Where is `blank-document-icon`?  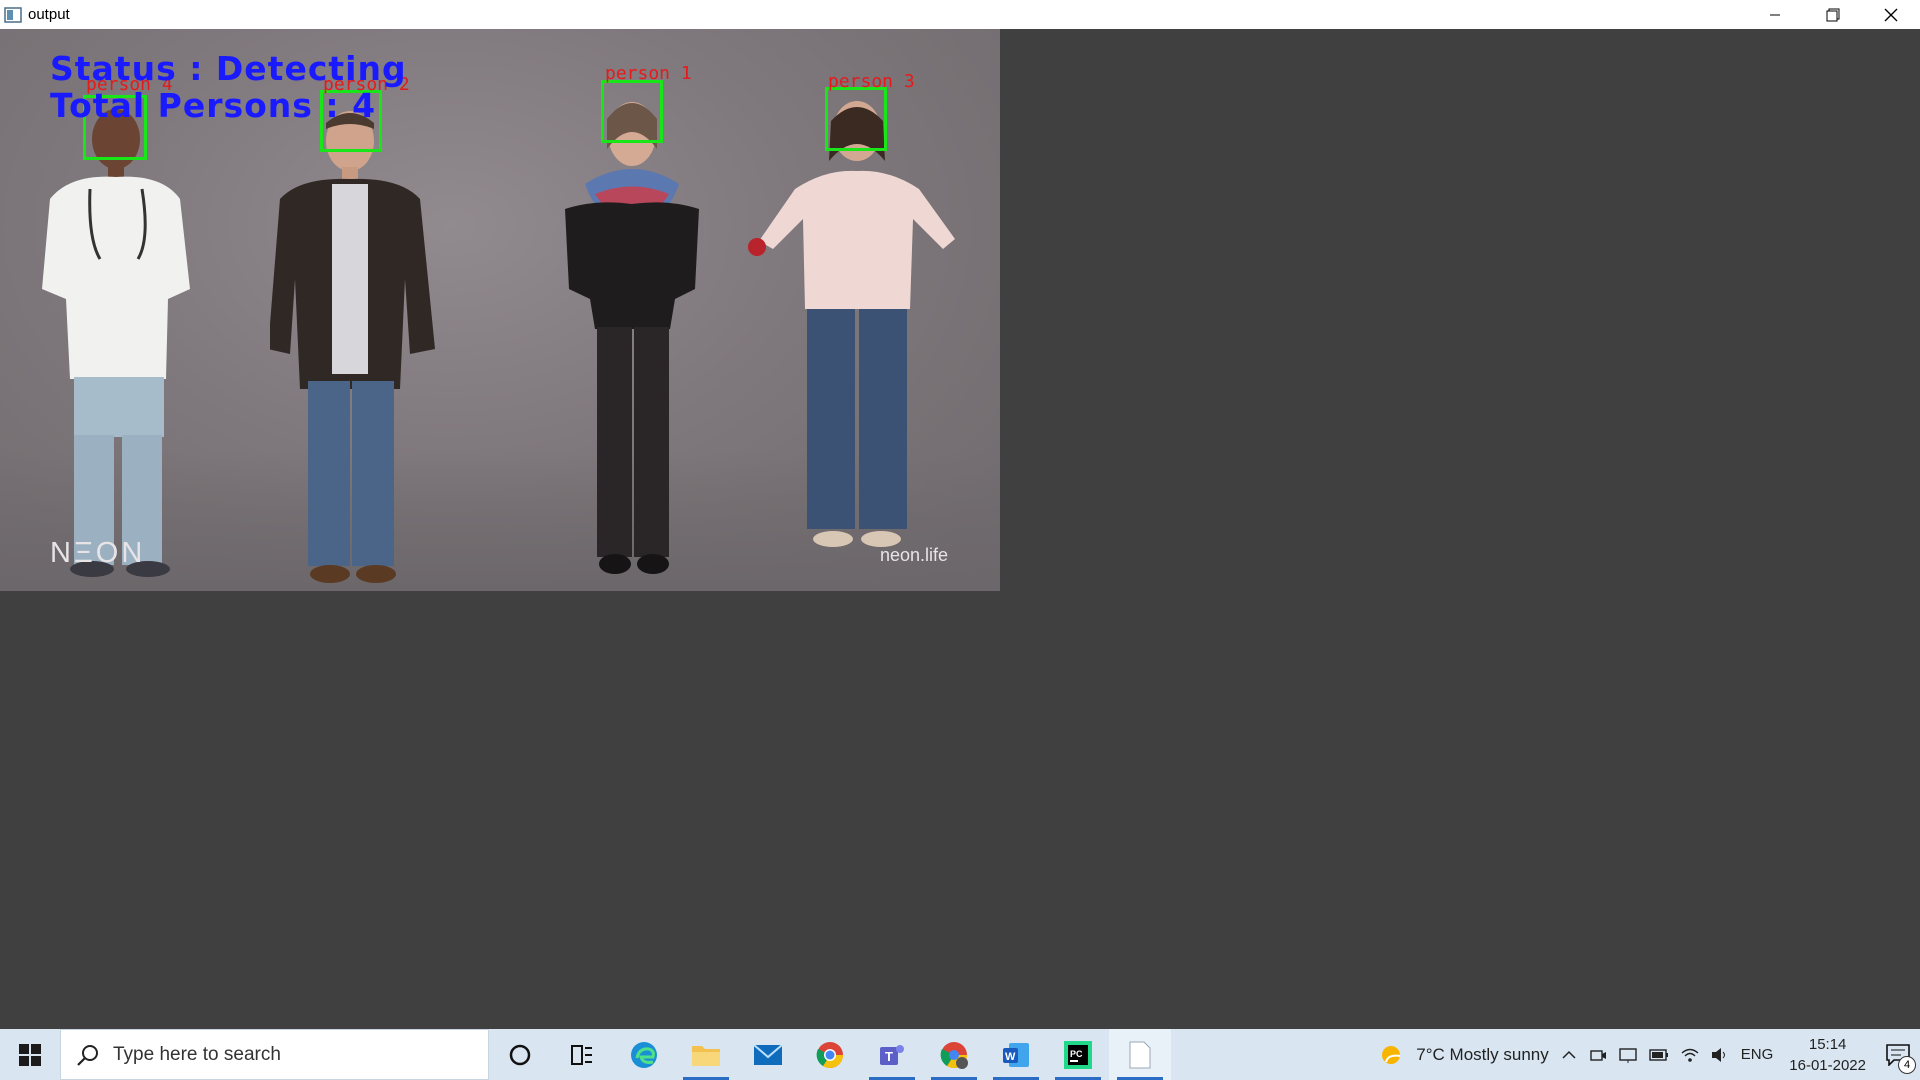
blank-document-icon is located at coordinates (1140, 1054).